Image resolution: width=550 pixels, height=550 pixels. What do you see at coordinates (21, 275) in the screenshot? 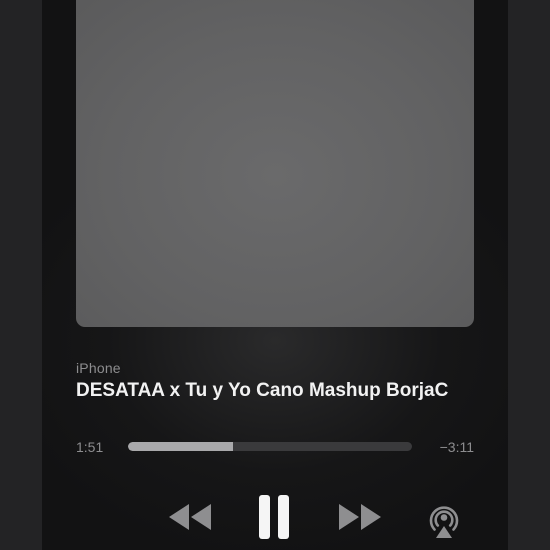
I see `device-bezel-left` at bounding box center [21, 275].